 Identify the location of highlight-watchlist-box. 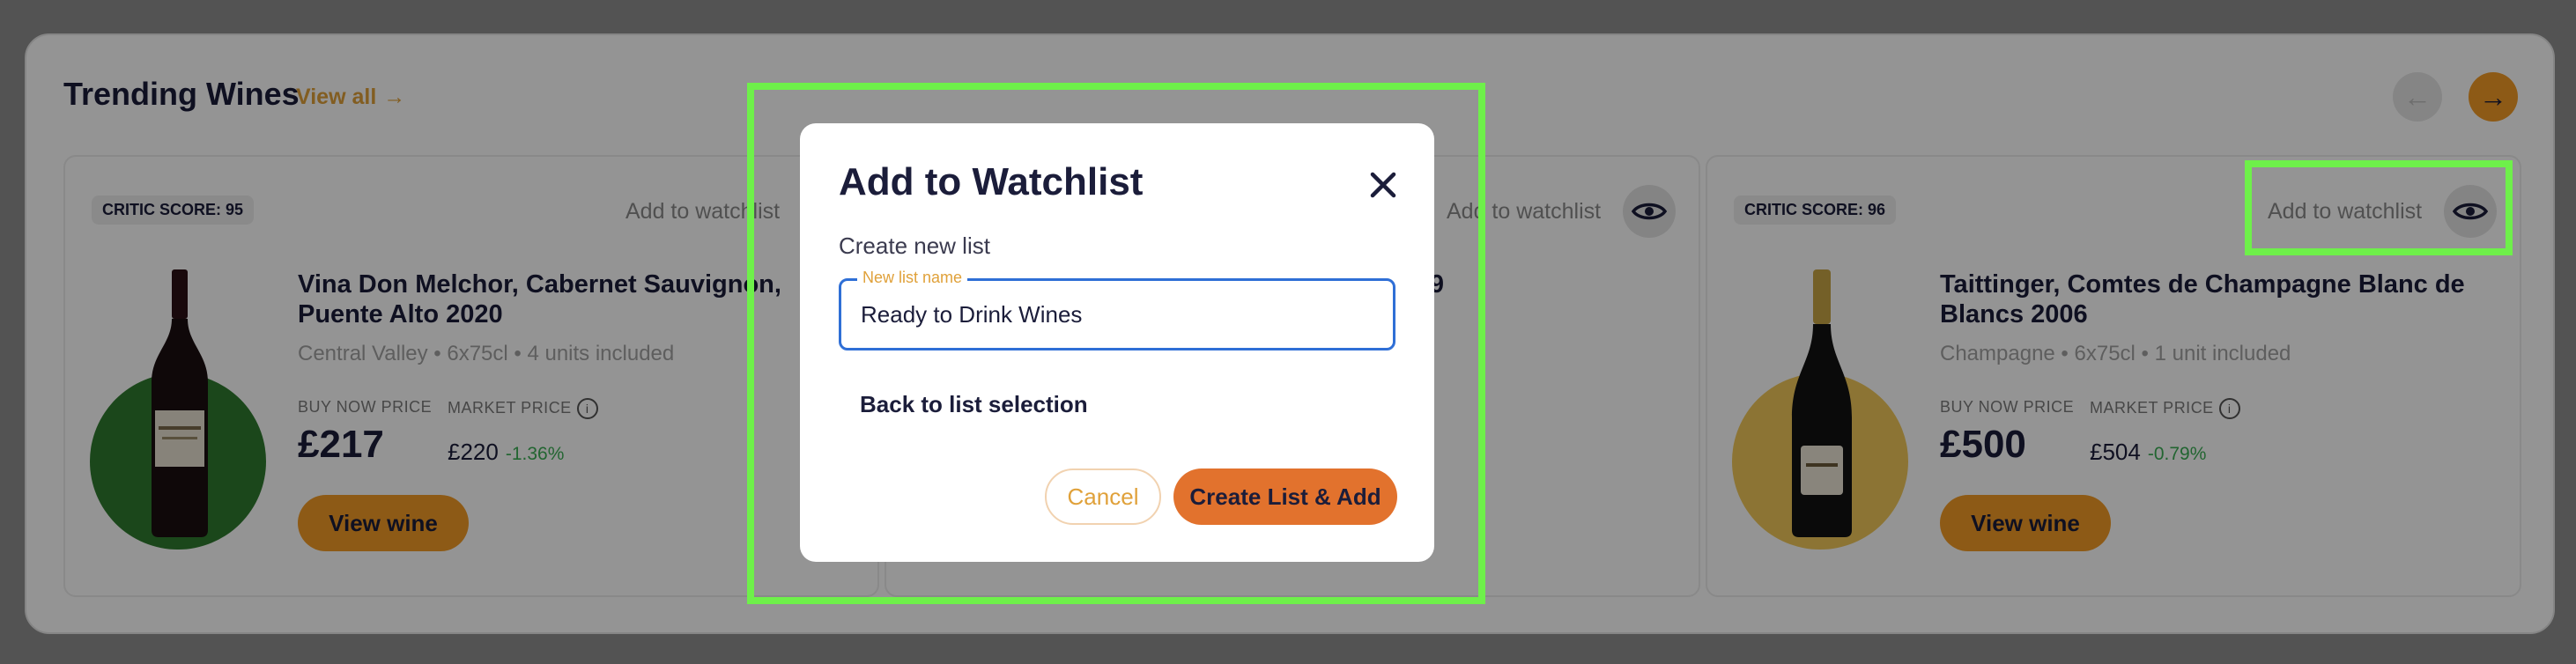
(2379, 207).